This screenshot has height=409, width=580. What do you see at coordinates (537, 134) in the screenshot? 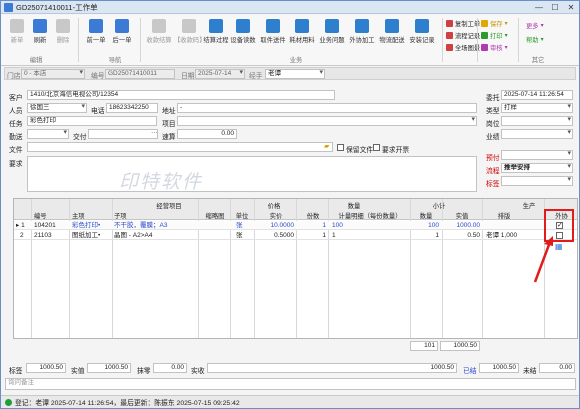
I see `performance-select` at bounding box center [537, 134].